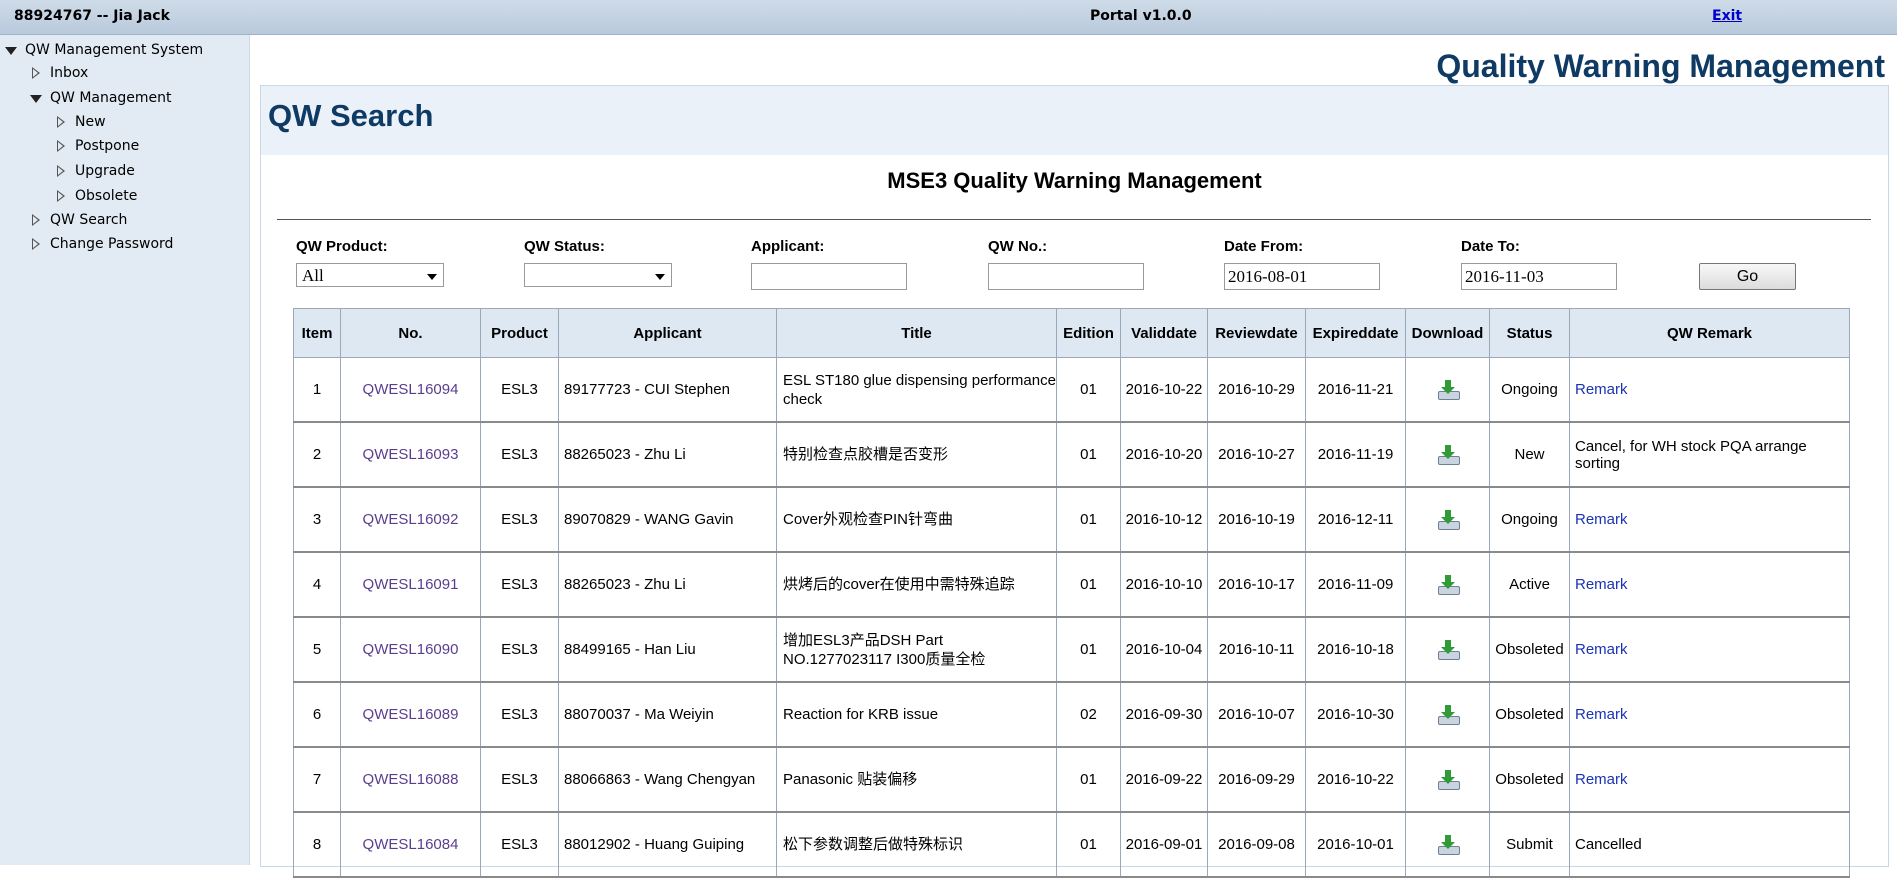 The image size is (1897, 878). What do you see at coordinates (1164, 333) in the screenshot?
I see `column-header: Validdate` at bounding box center [1164, 333].